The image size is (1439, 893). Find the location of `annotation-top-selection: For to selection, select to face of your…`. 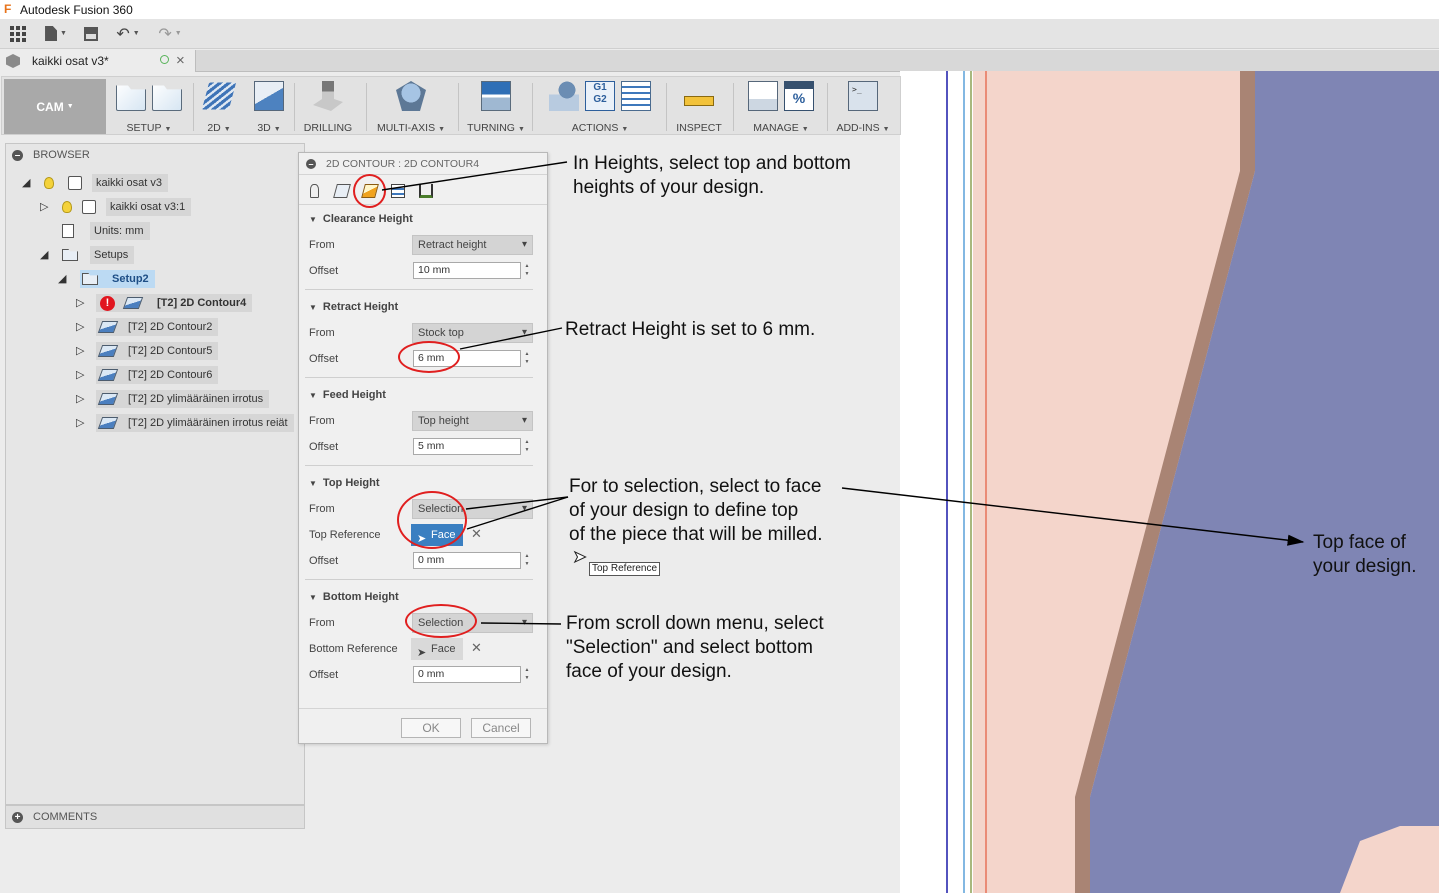

annotation-top-selection: For to selection, select to face of your… is located at coordinates (696, 510).